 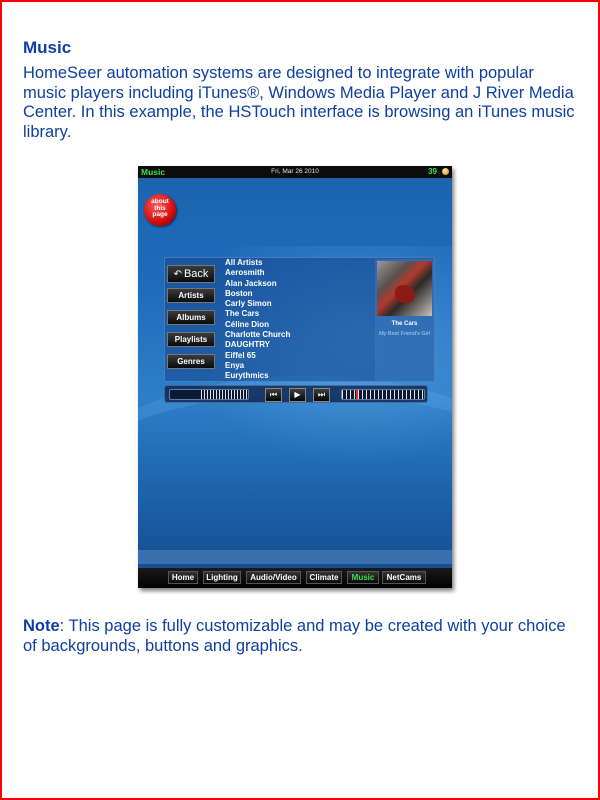 I want to click on about-this-page-button: about this page, so click(x=160, y=210).